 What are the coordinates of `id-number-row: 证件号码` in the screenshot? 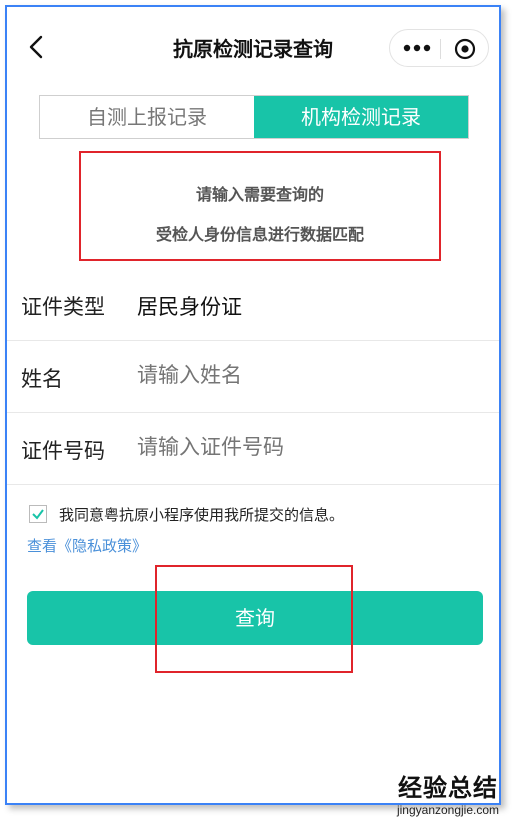 It's located at (253, 449).